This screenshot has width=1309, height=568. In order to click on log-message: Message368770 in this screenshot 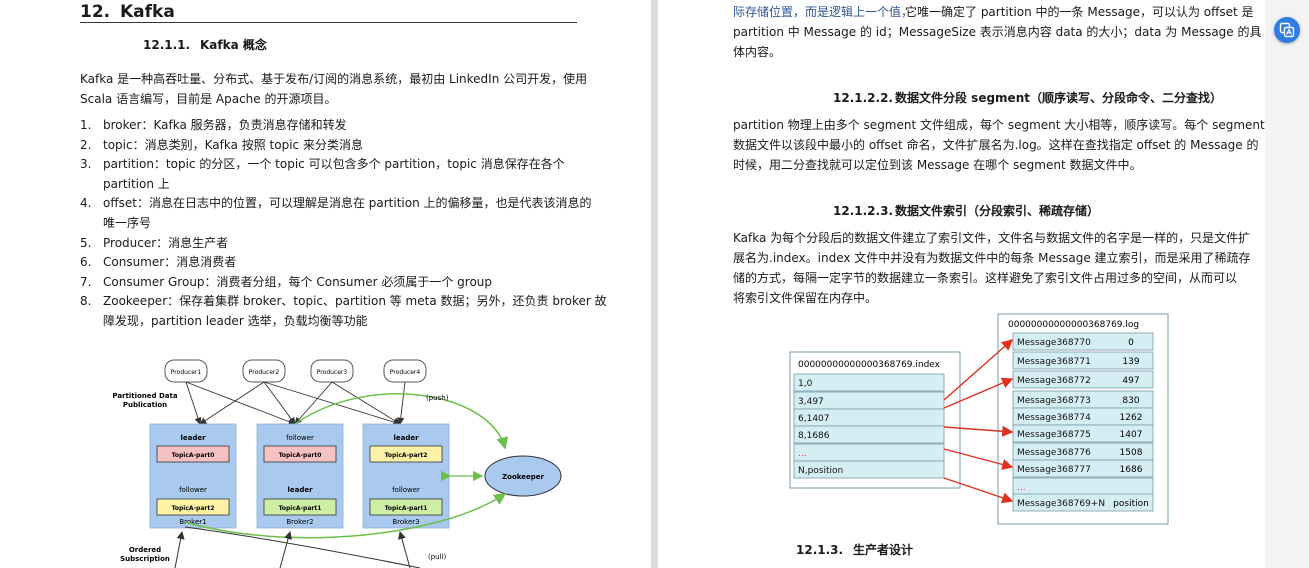, I will do `click(1054, 343)`.